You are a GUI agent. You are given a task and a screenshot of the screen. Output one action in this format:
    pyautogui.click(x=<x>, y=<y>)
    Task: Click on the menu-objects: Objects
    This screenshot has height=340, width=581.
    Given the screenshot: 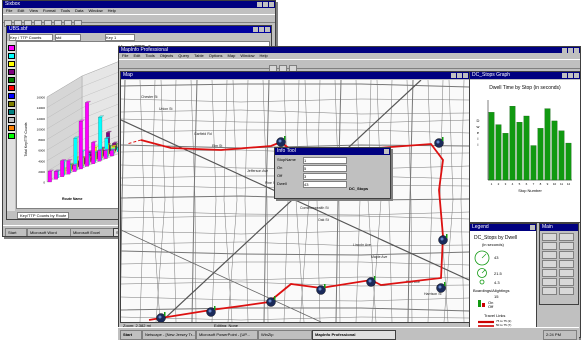 What is the action you would take?
    pyautogui.click(x=167, y=55)
    